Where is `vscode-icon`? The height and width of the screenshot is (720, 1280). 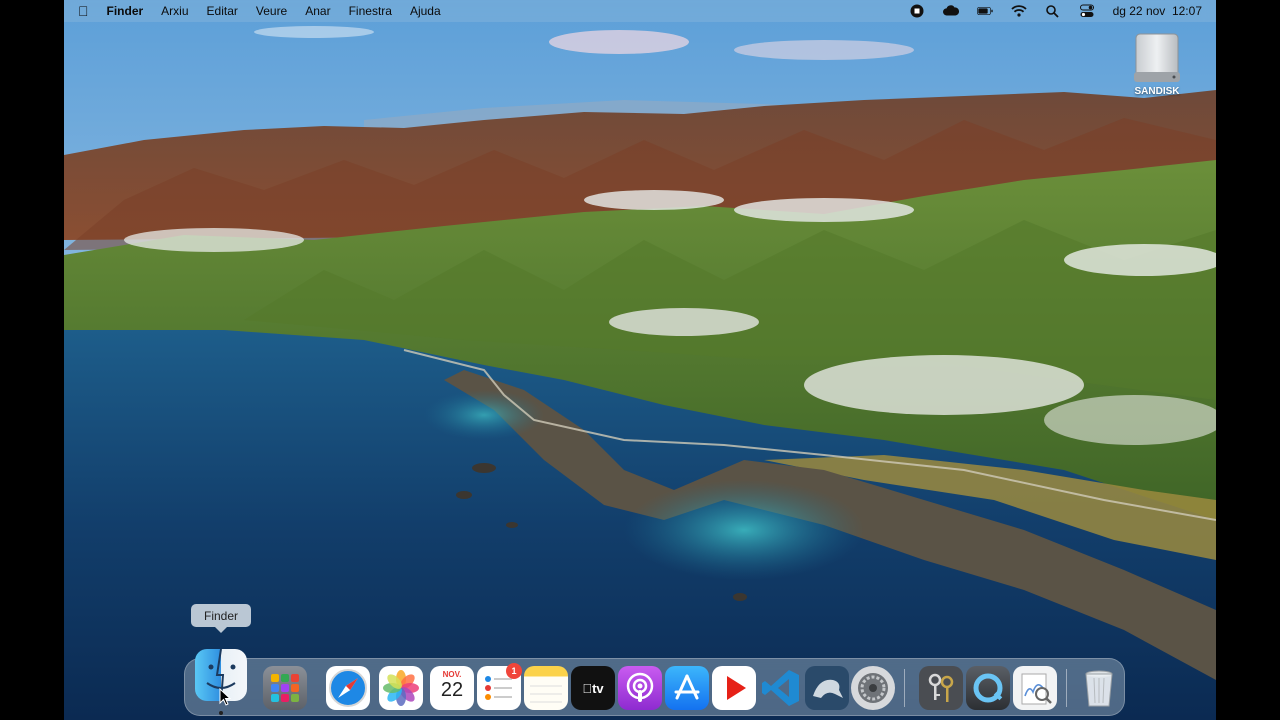 vscode-icon is located at coordinates (780, 688).